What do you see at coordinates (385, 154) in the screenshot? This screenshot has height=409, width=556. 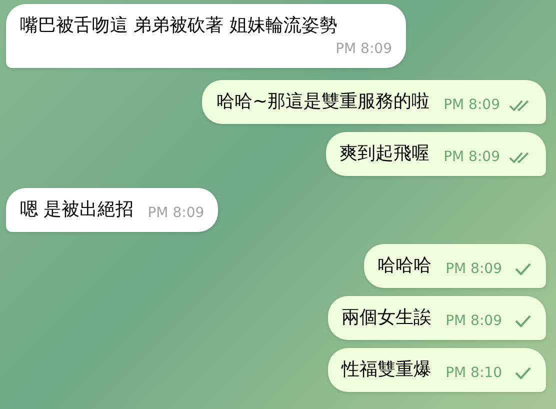 I see `message-text: 爽到起飛喔` at bounding box center [385, 154].